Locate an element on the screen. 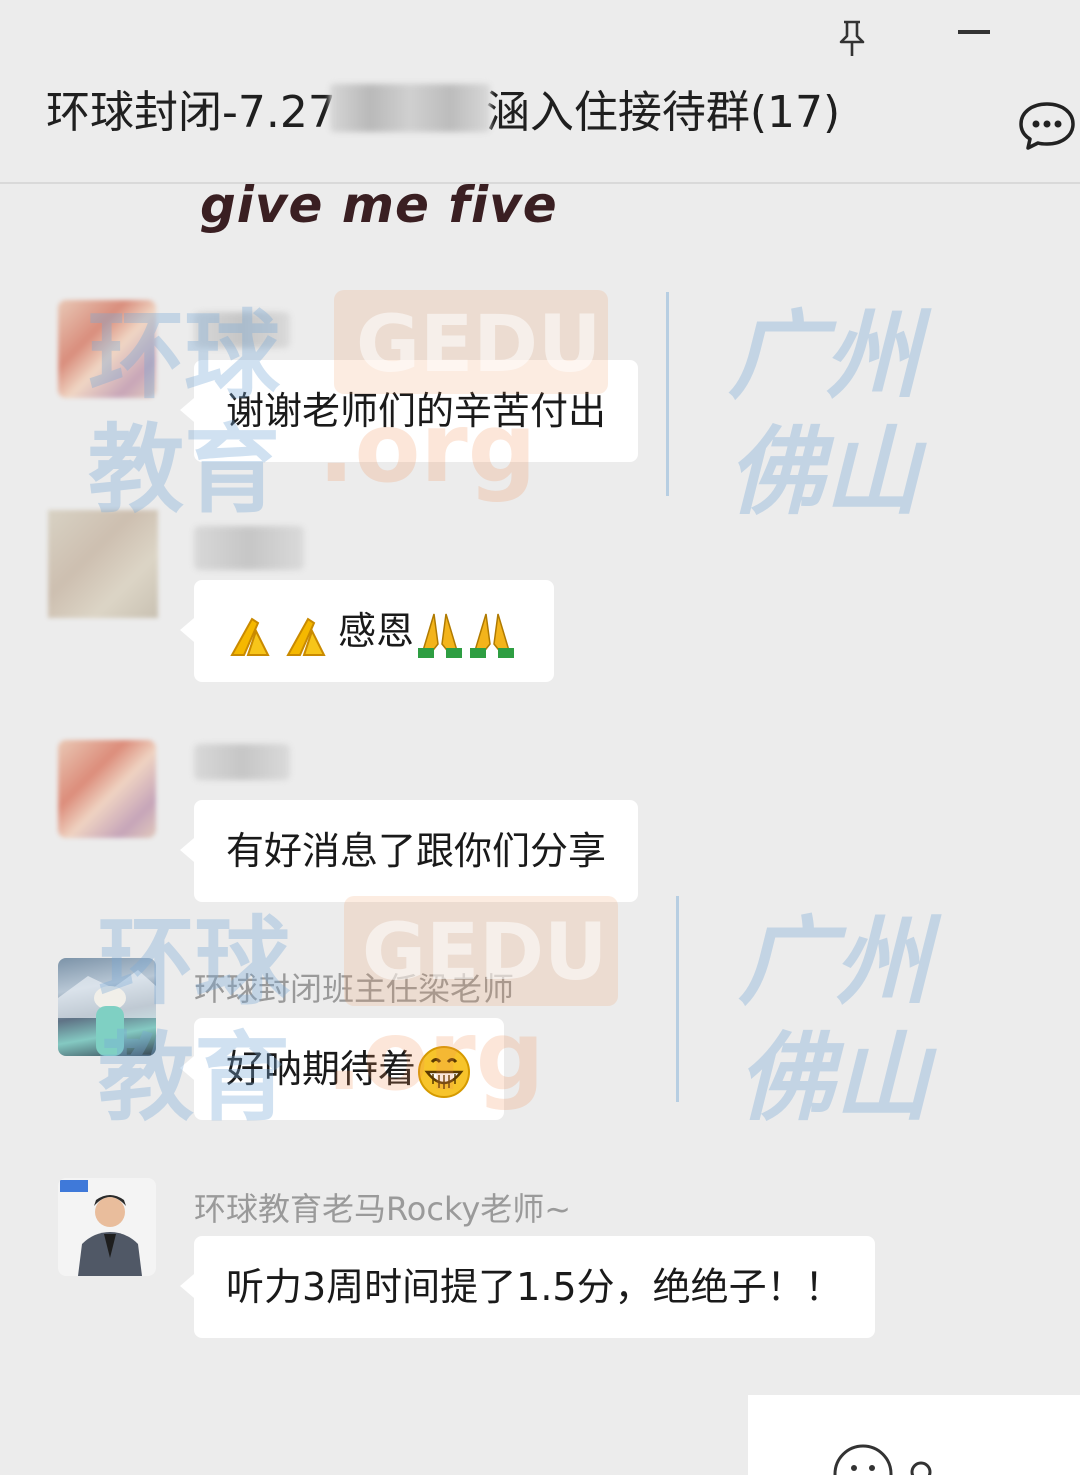 Image resolution: width=1080 pixels, height=1475 pixels. sender-name: 环球教育老马Rocky老师~ is located at coordinates (383, 1209).